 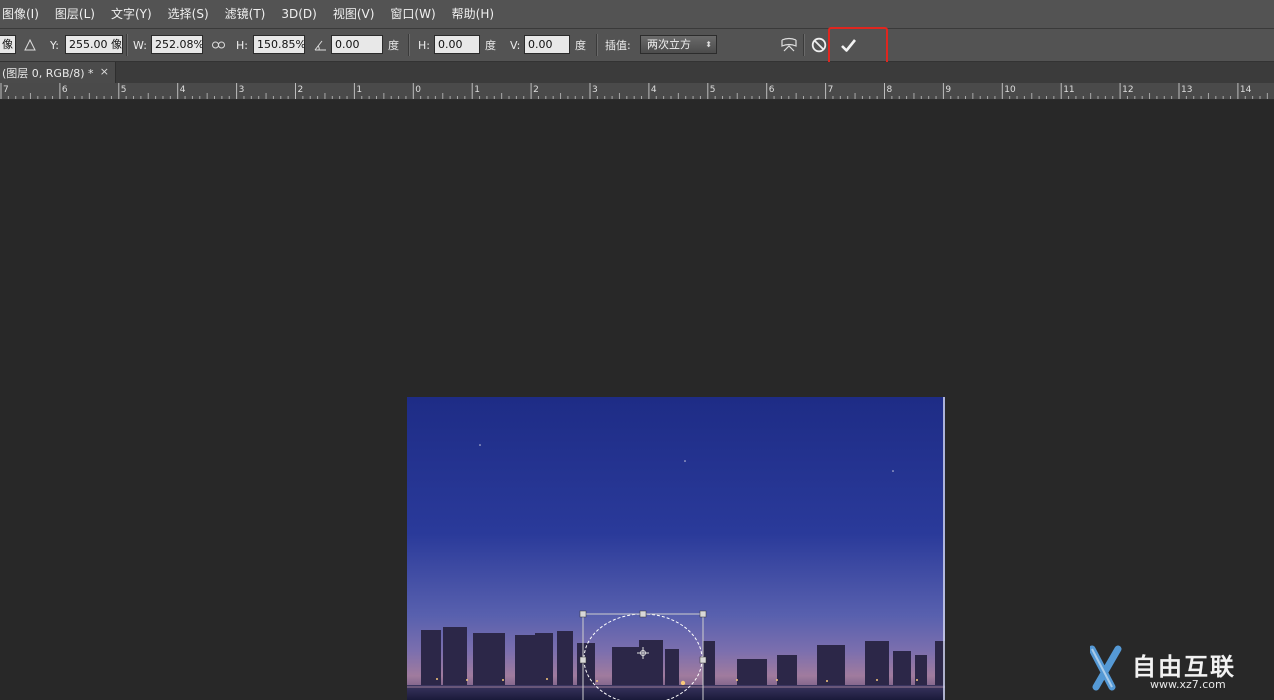 What do you see at coordinates (279, 44) in the screenshot?
I see `height-field: 150.85%` at bounding box center [279, 44].